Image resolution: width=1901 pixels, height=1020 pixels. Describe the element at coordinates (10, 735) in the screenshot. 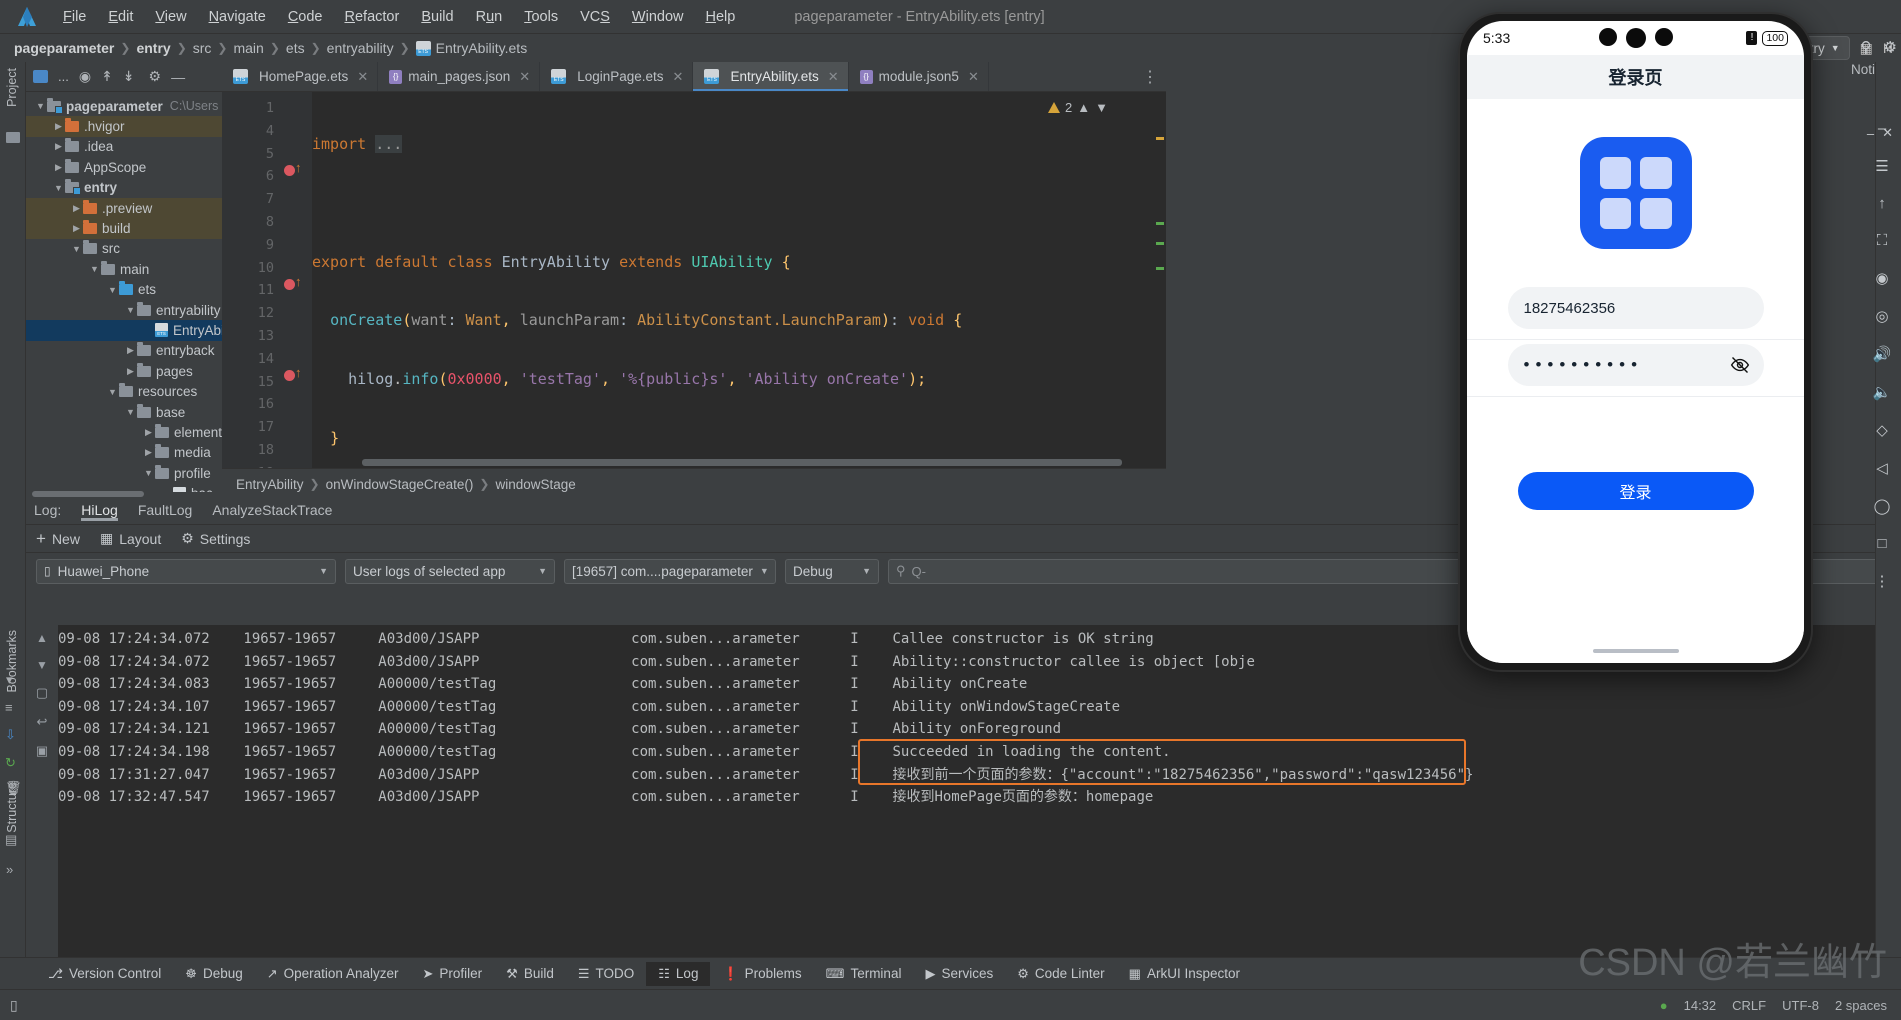

I see `download-icon: ⇩` at that location.